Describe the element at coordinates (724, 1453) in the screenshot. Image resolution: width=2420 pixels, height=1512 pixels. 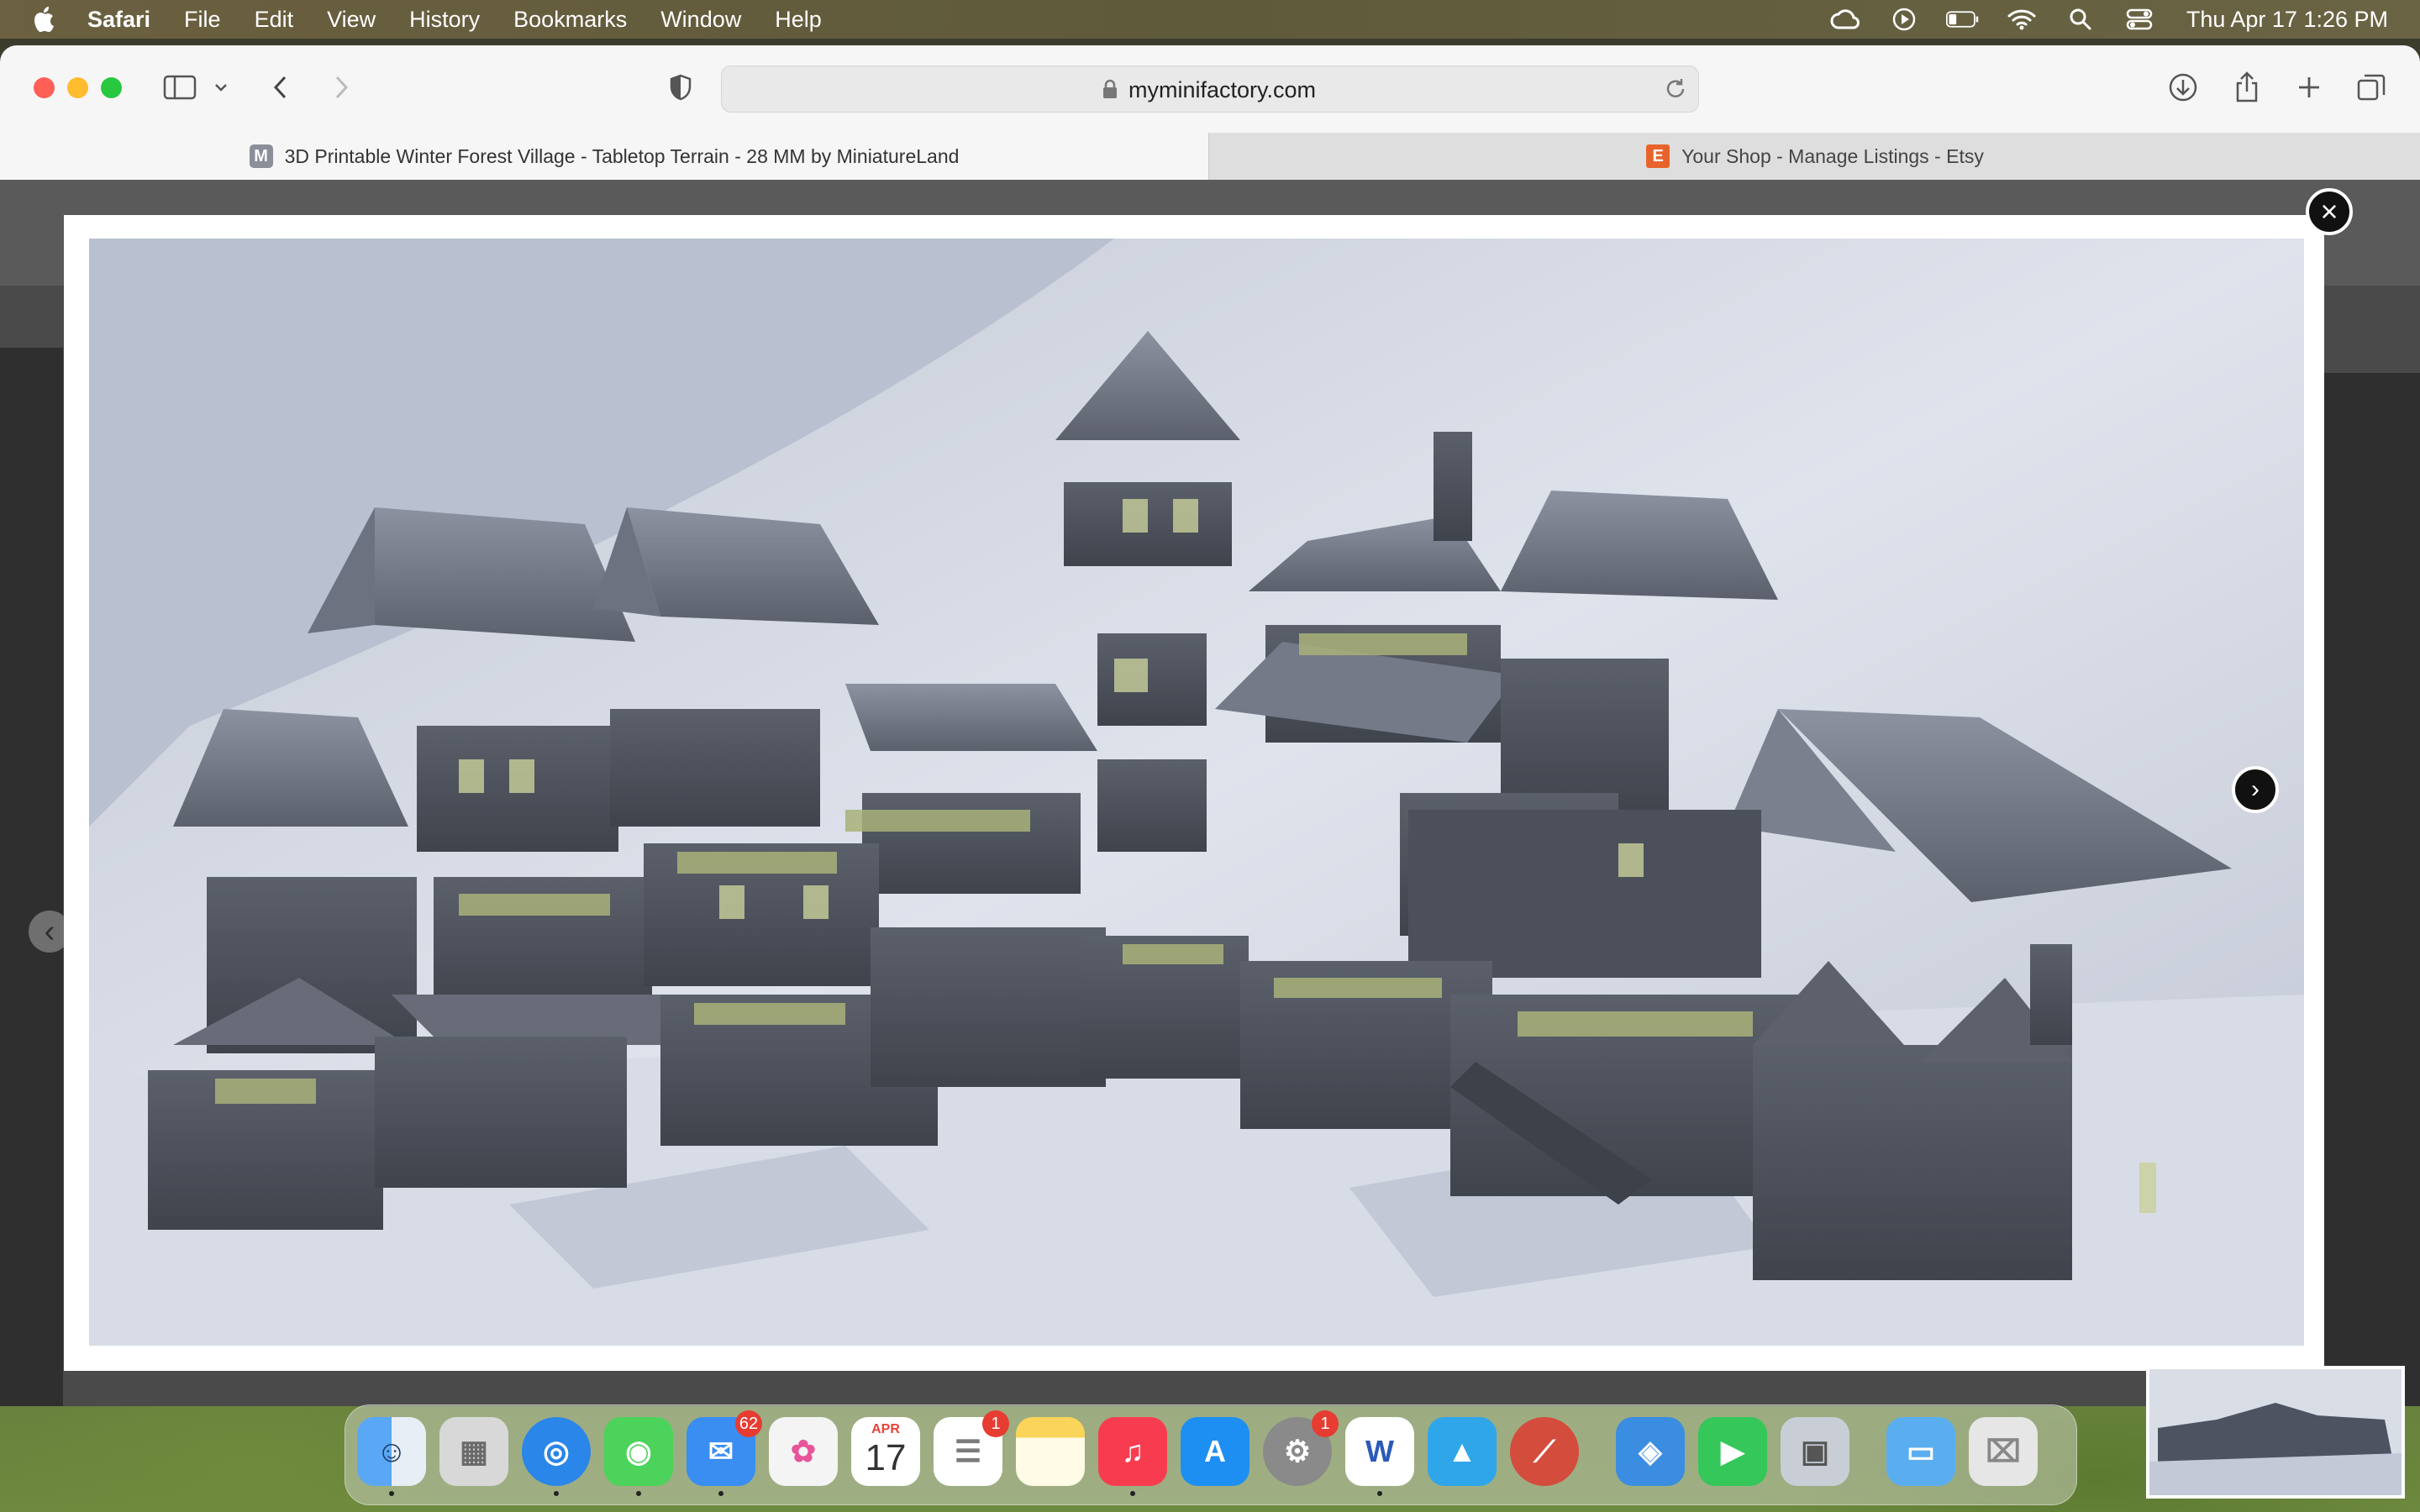
I see `dock-mail-icon: ✉ 62` at that location.